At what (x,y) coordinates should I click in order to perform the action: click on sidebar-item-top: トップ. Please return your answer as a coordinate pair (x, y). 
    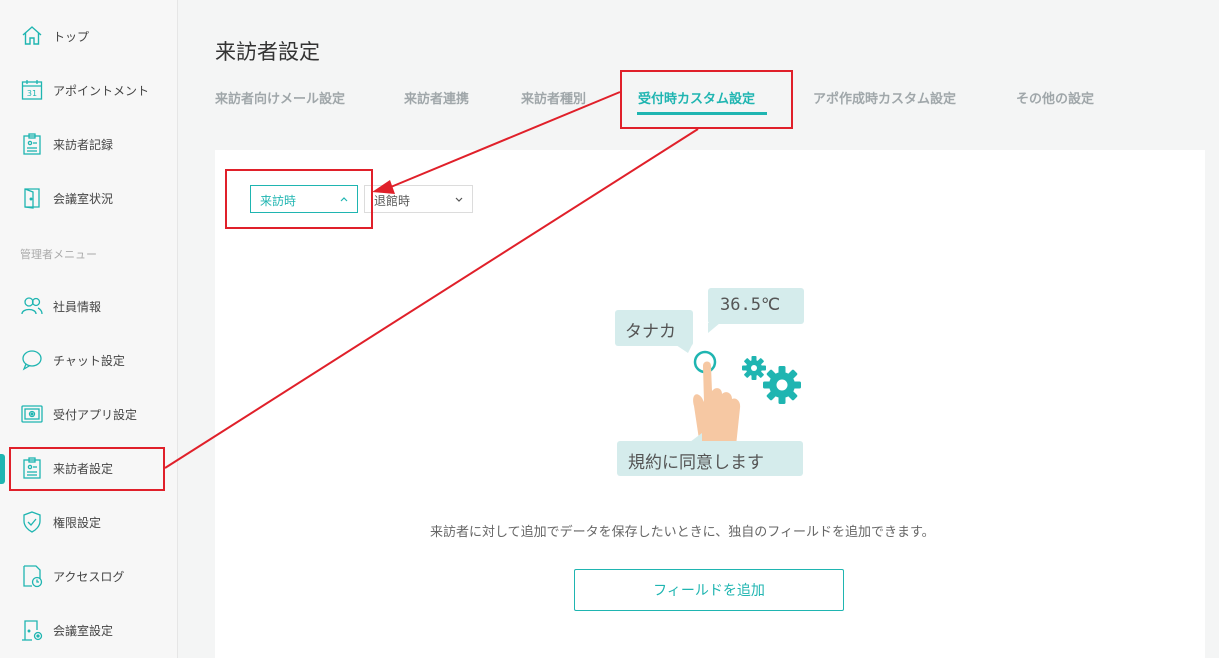
    Looking at the image, I should click on (89, 36).